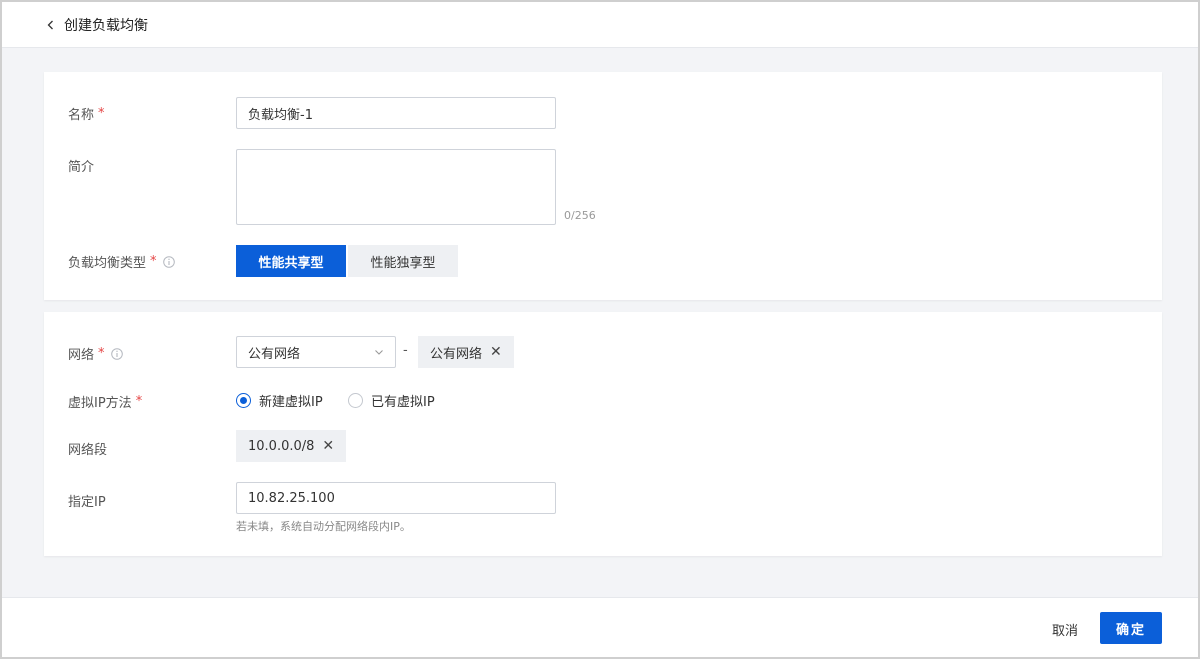 This screenshot has width=1200, height=659. What do you see at coordinates (355, 400) in the screenshot?
I see `radio-unchecked-icon` at bounding box center [355, 400].